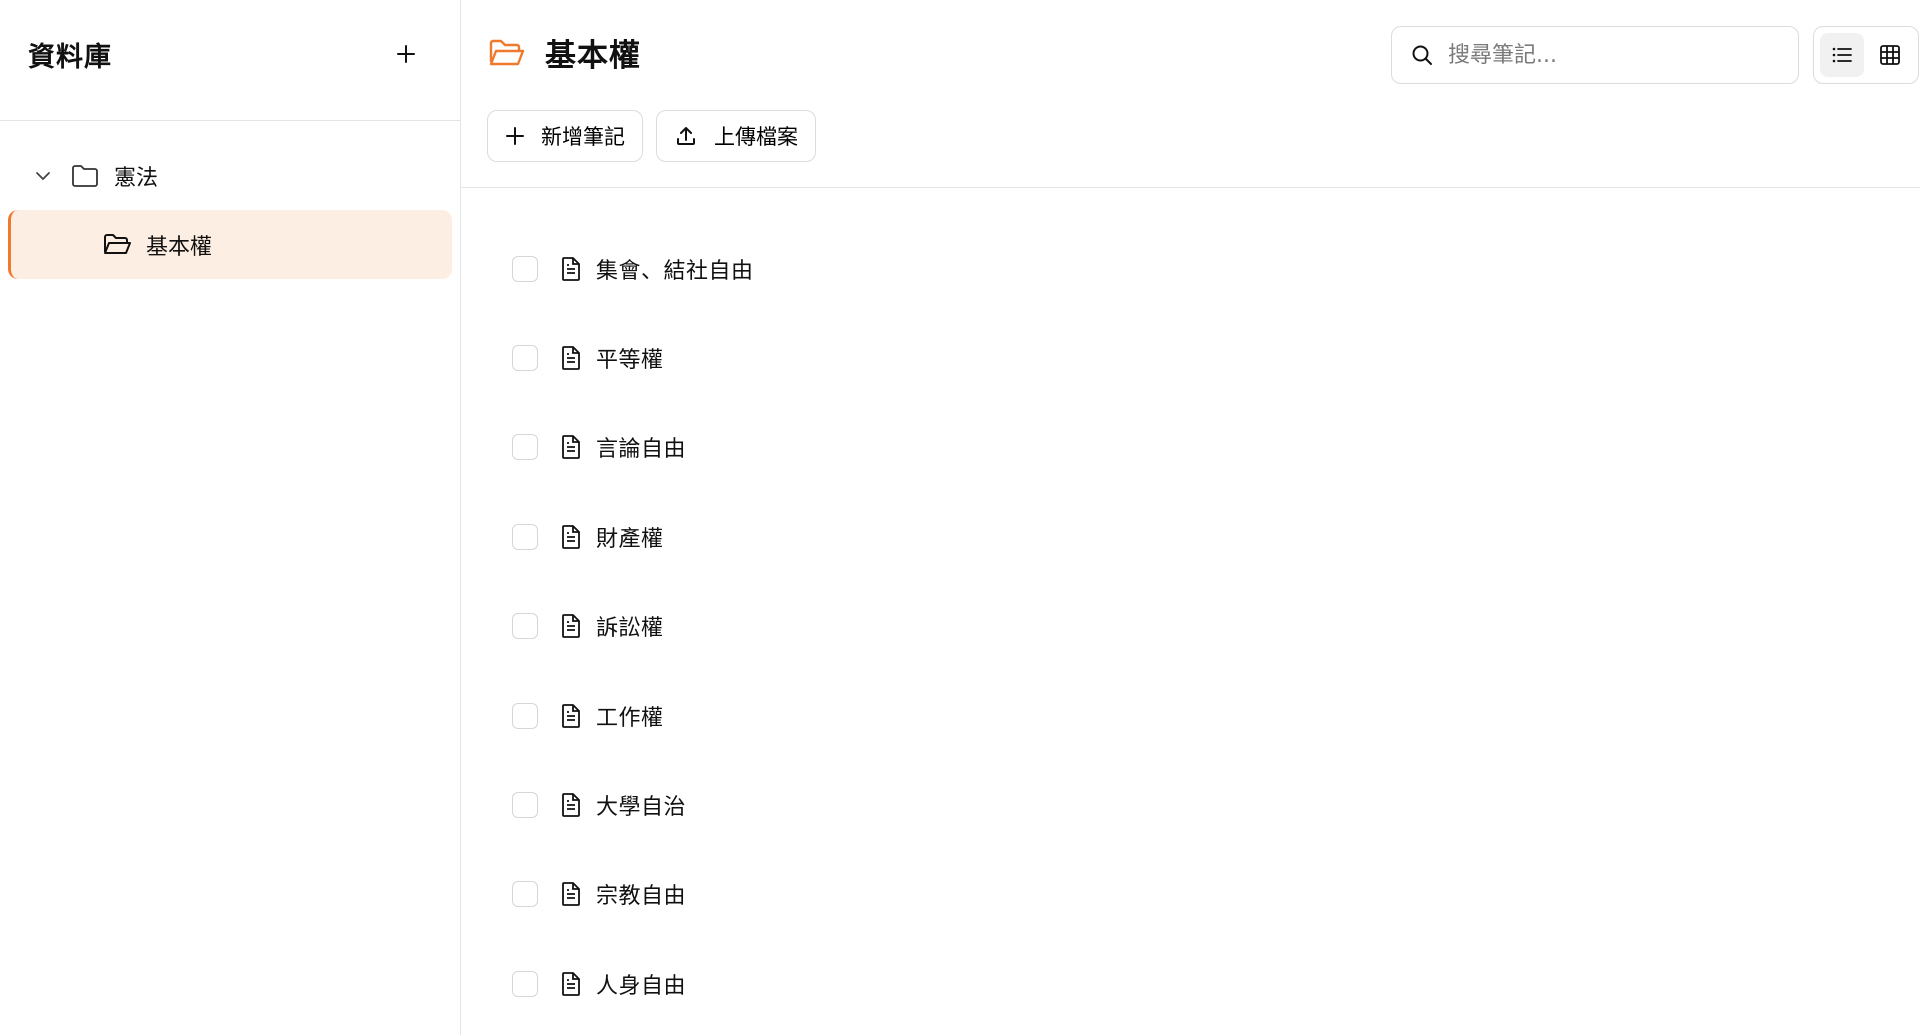  I want to click on folder-tree: 憲法 基本權, so click(230, 200).